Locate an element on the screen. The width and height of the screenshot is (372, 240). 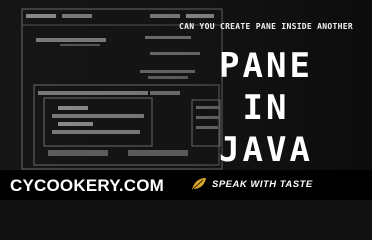
headline-word-2: IN is located at coordinates (266, 108).